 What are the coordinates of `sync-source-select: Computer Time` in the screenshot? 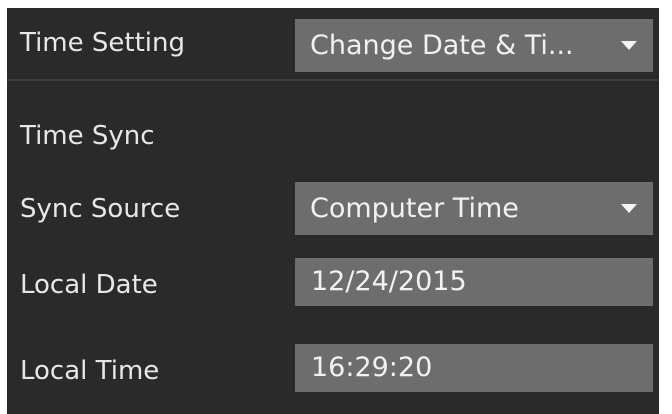 It's located at (474, 208).